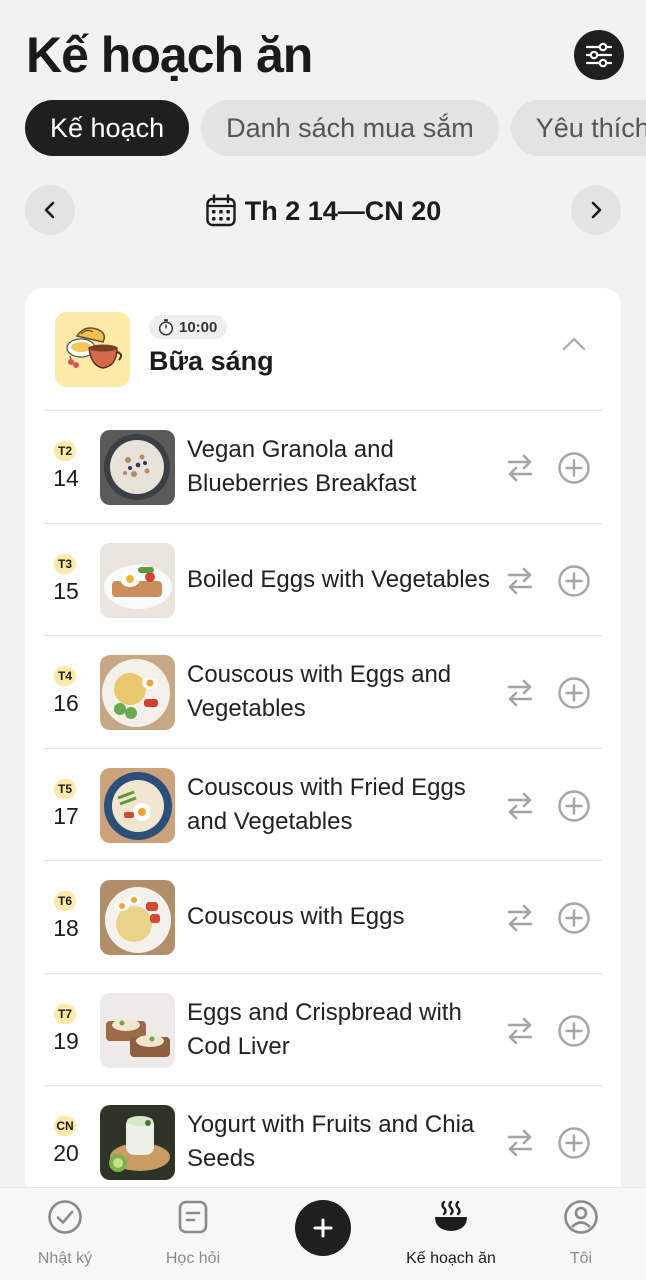  I want to click on day-date: 15, so click(66, 590).